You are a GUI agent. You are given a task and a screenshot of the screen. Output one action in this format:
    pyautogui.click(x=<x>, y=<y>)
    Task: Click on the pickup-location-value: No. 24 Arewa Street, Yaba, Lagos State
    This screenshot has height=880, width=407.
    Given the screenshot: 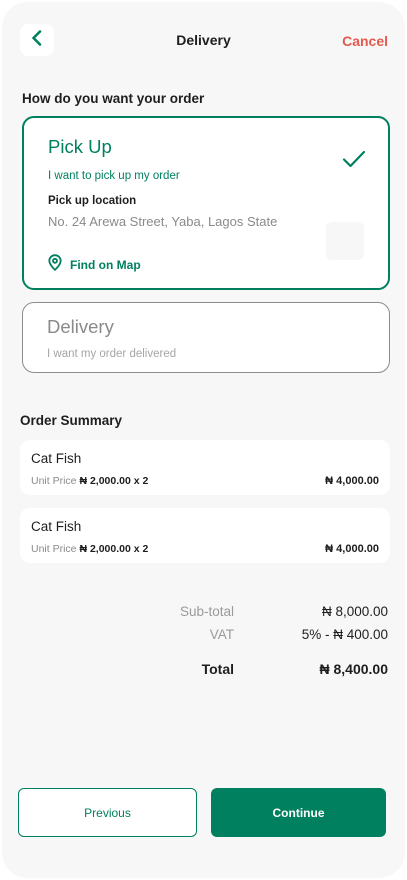 What is the action you would take?
    pyautogui.click(x=163, y=221)
    